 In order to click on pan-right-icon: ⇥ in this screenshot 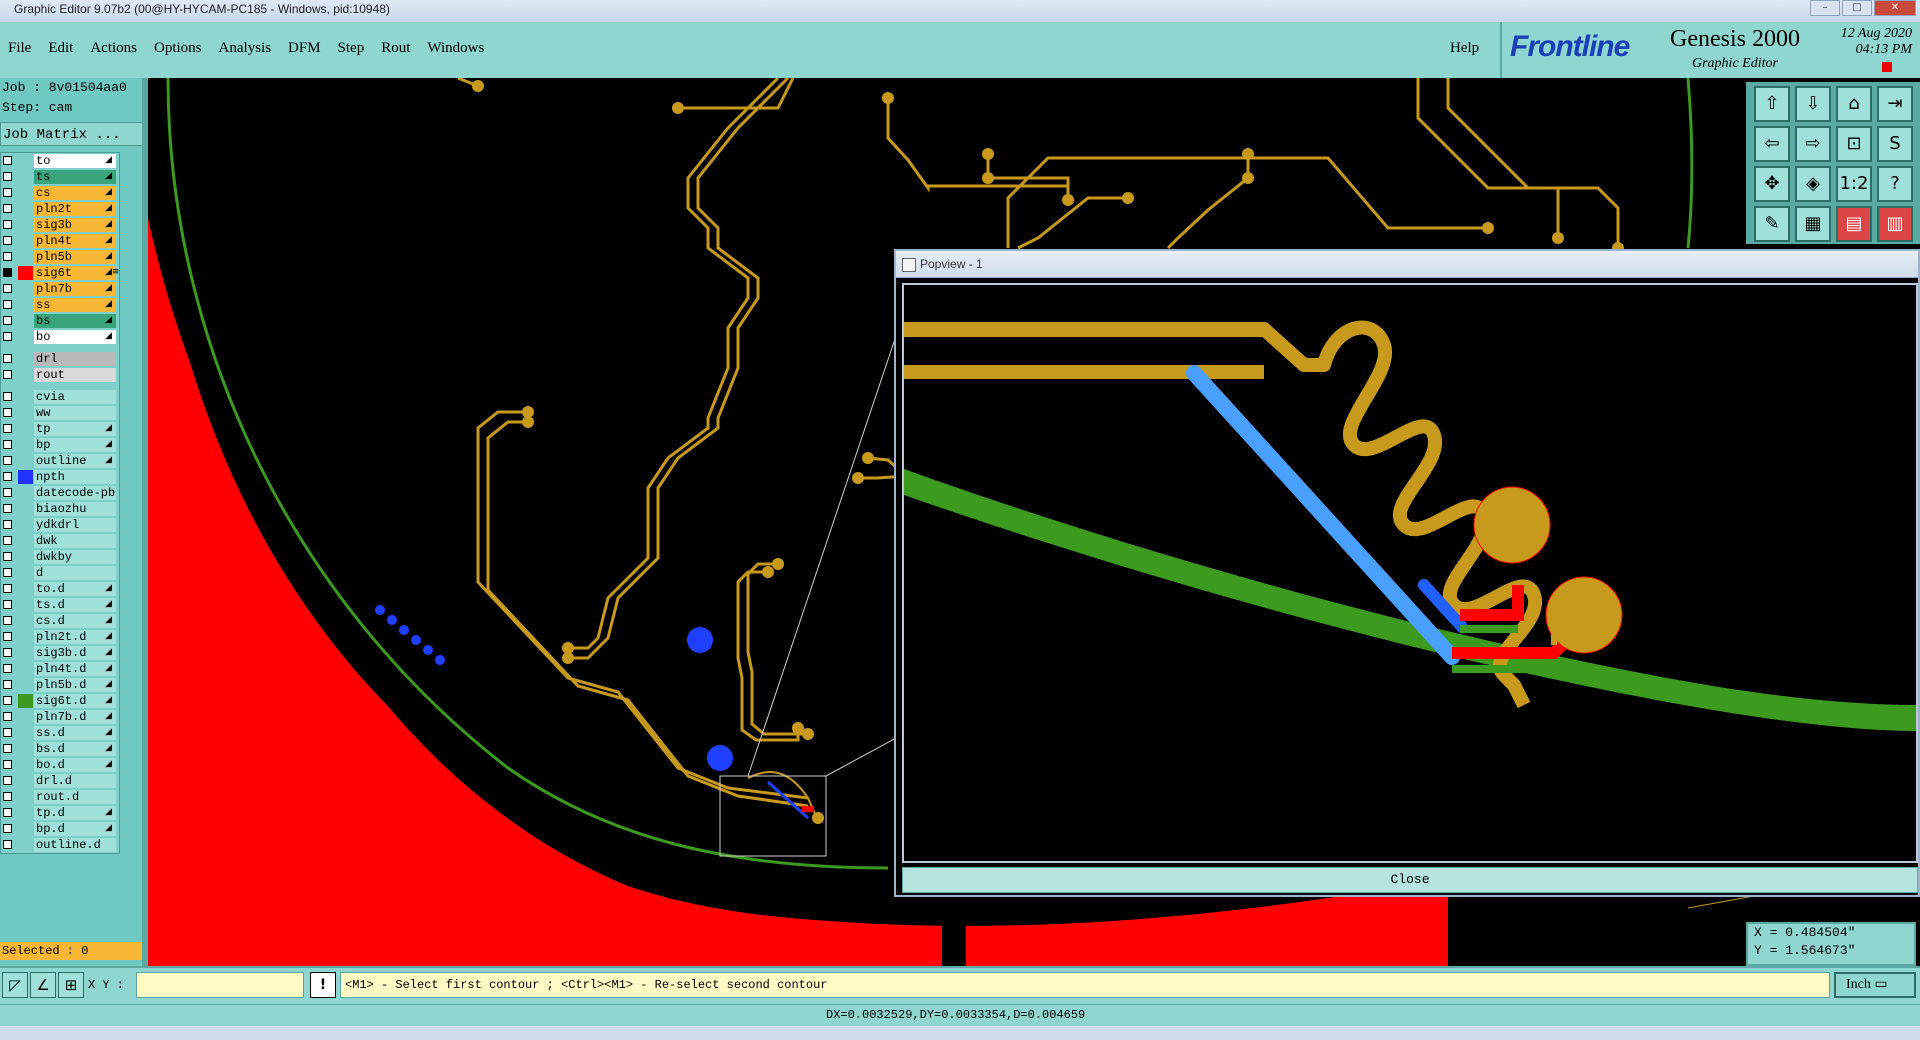, I will do `click(1895, 104)`.